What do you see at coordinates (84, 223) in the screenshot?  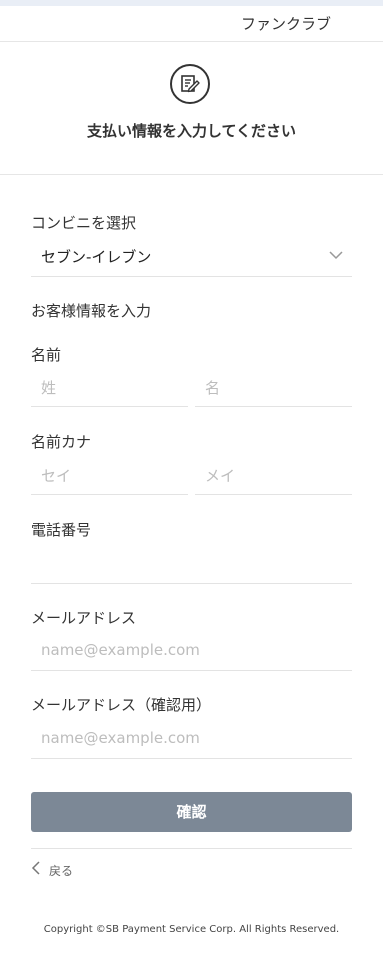 I see `store-label: コンビニを選択` at bounding box center [84, 223].